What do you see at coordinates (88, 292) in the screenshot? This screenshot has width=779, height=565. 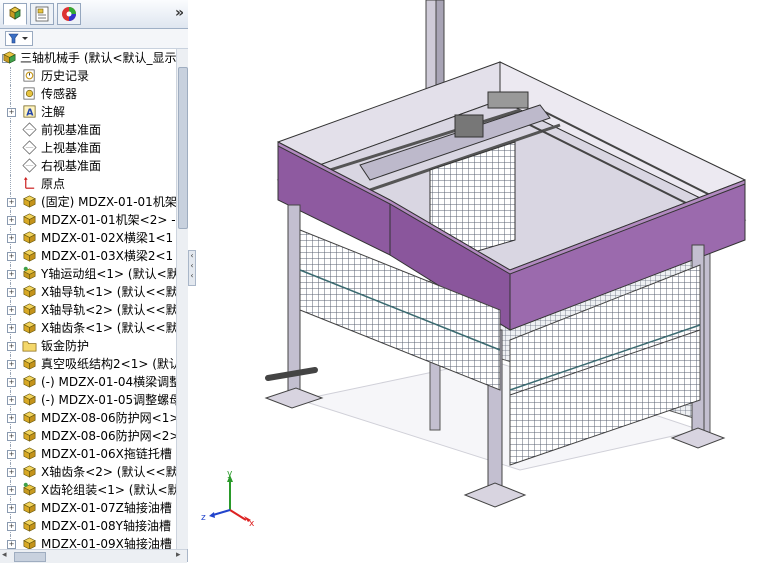 I see `tree-item: + X轴导轨<1> (默认<<默` at bounding box center [88, 292].